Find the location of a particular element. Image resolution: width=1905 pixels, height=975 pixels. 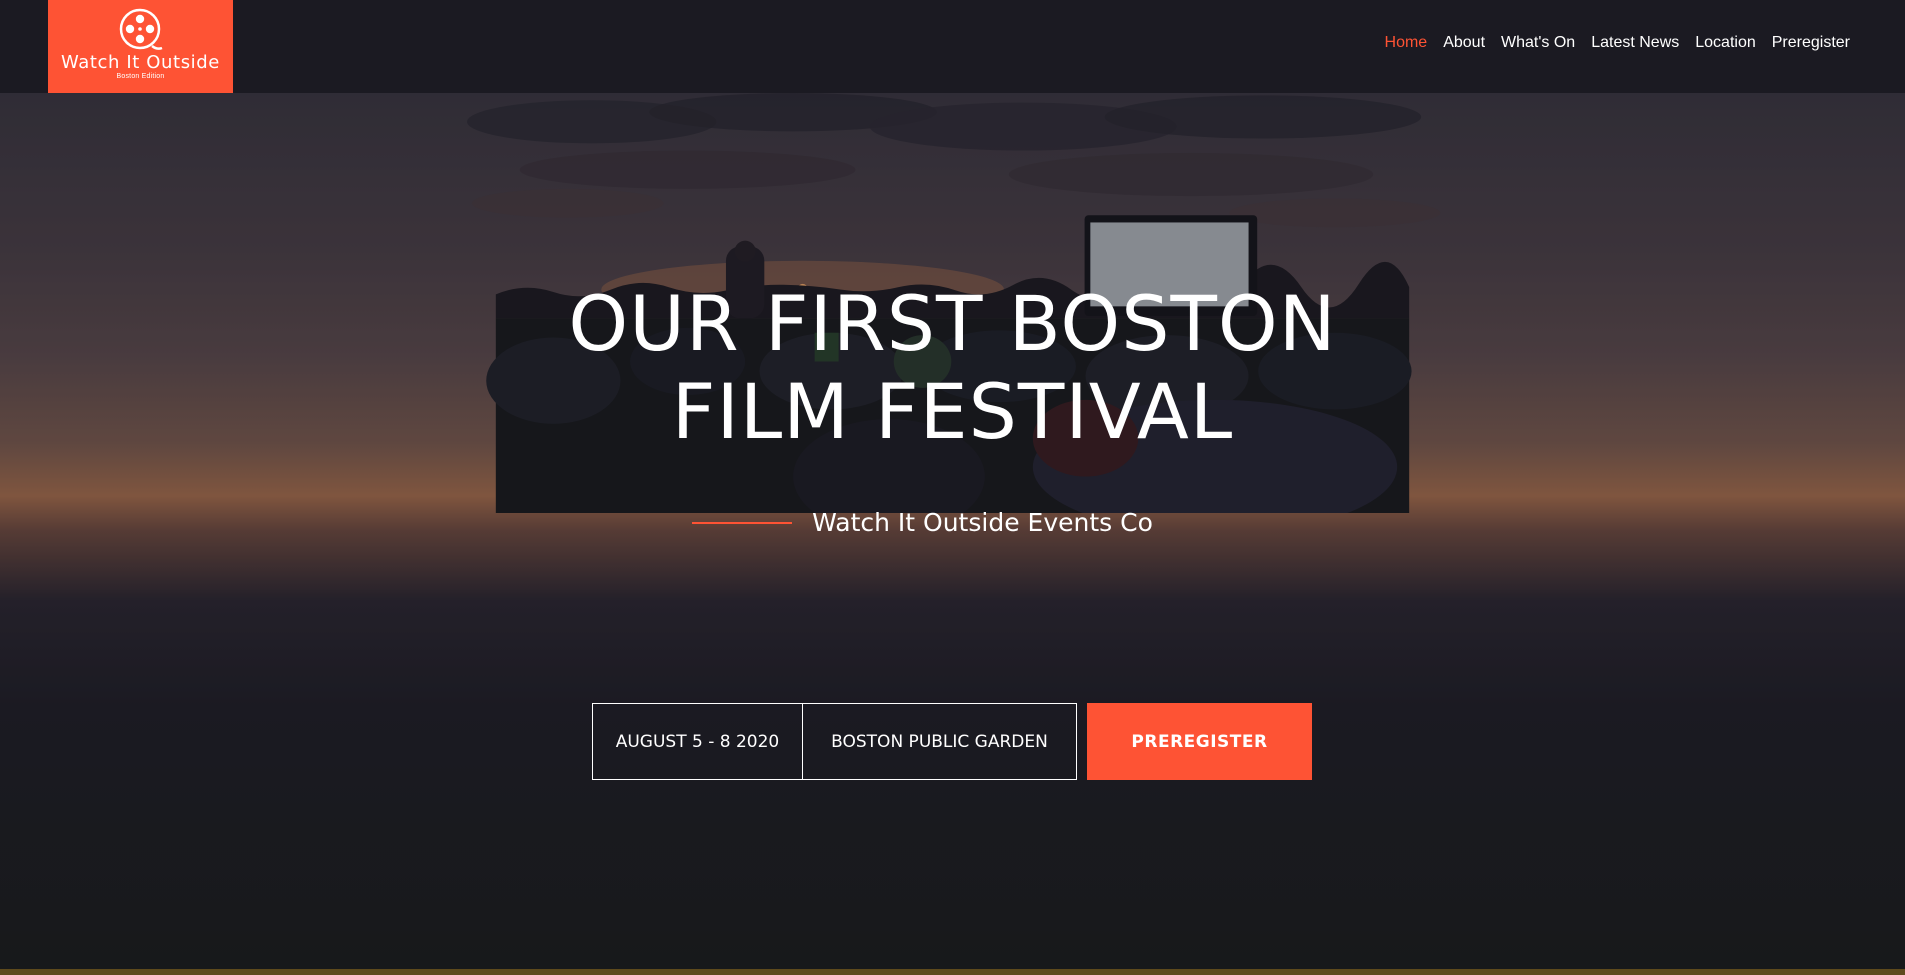

nav-preregister: Preregister is located at coordinates (1811, 43).